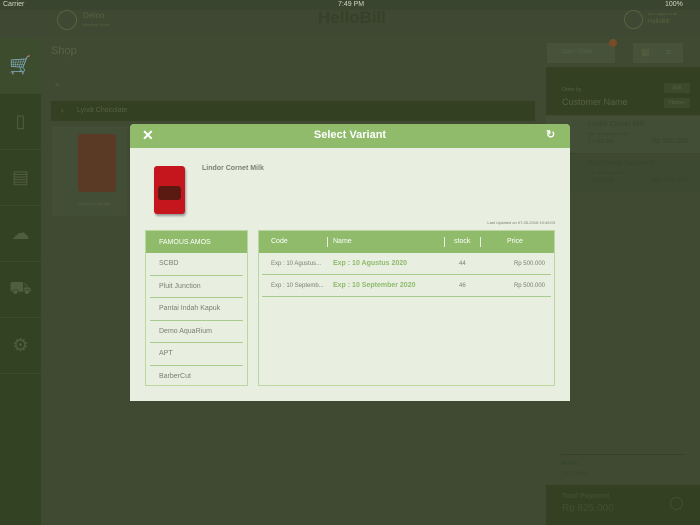 The width and height of the screenshot is (700, 525). What do you see at coordinates (196, 354) in the screenshot?
I see `outlet-item: APT` at bounding box center [196, 354].